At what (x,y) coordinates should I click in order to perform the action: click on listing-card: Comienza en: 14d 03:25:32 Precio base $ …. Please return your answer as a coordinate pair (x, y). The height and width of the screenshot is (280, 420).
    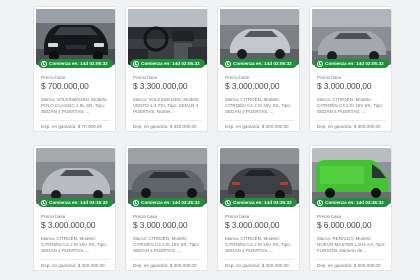
    Looking at the image, I should click on (166, 208).